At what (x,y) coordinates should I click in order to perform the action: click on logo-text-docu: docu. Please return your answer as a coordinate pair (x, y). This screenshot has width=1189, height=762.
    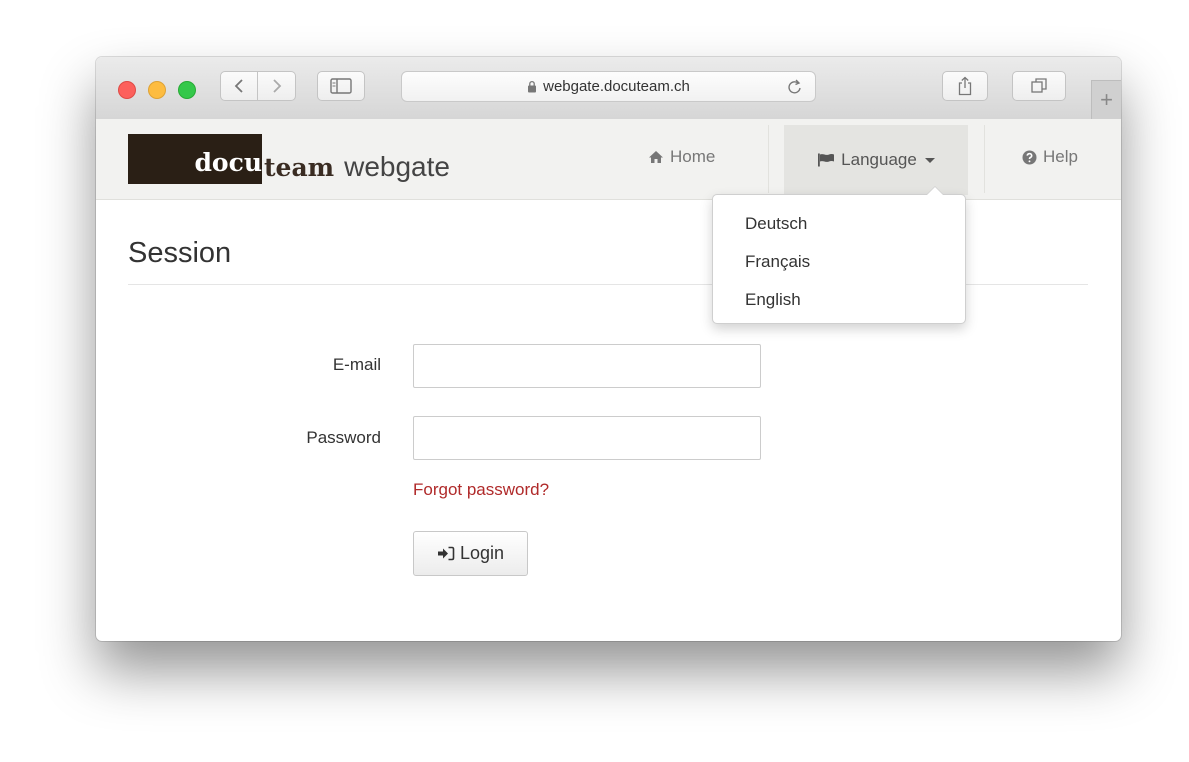
    Looking at the image, I should click on (228, 162).